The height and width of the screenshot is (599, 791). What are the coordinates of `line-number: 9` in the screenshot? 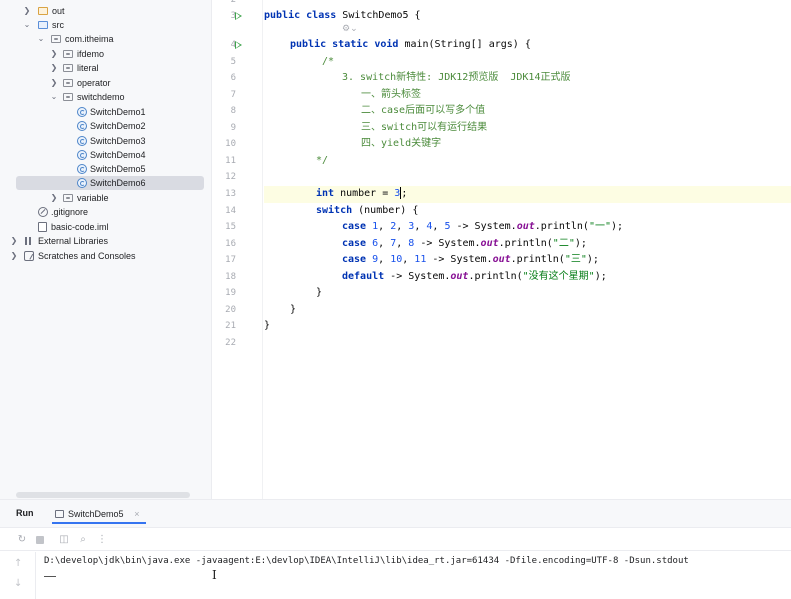 It's located at (233, 128).